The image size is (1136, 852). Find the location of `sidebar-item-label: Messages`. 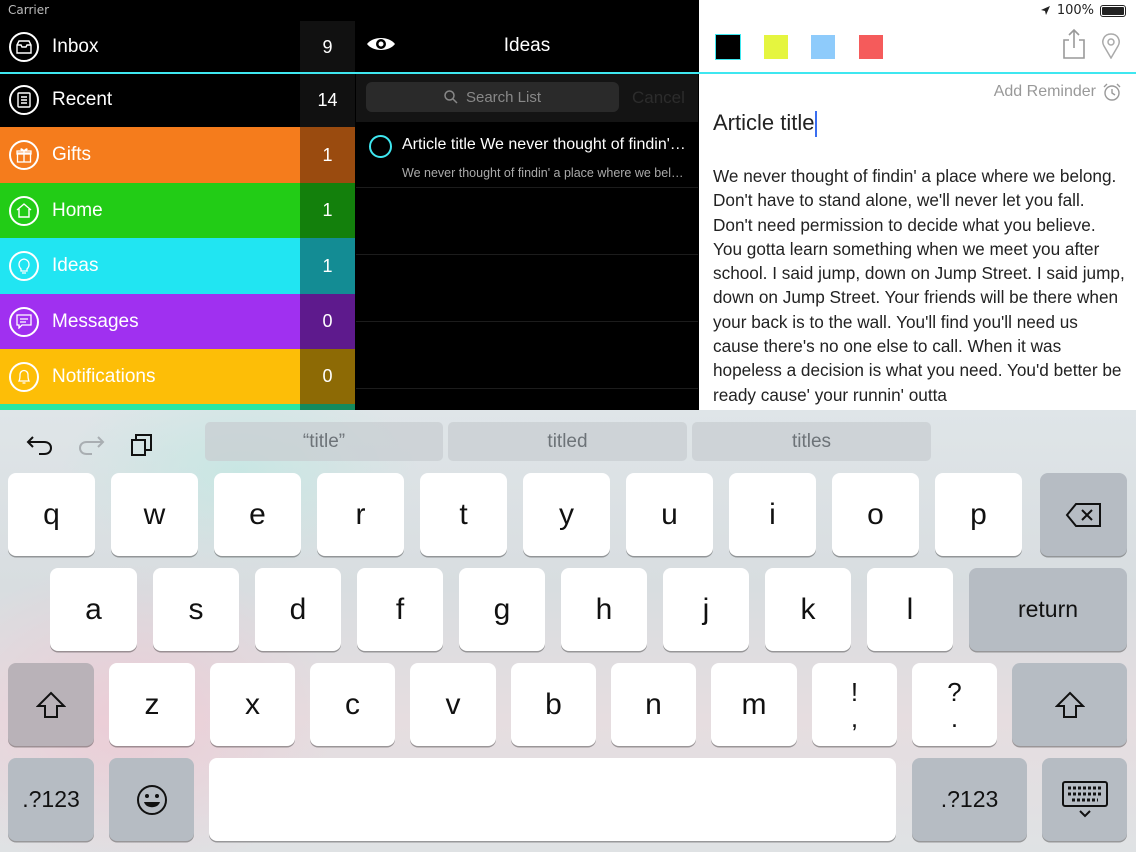

sidebar-item-label: Messages is located at coordinates (95, 321).